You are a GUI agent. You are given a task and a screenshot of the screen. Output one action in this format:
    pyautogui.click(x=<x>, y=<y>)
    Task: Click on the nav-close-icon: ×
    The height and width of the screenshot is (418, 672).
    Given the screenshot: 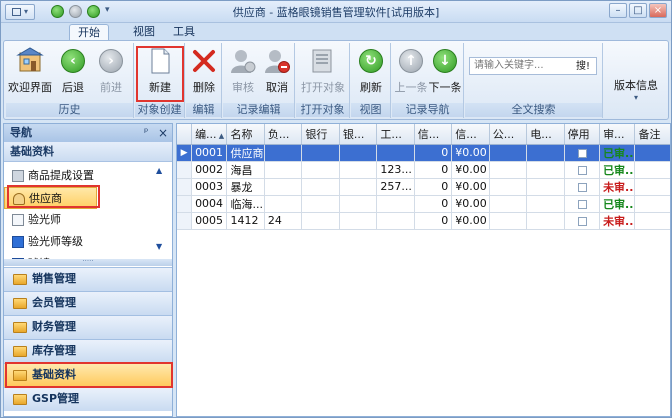 What is the action you would take?
    pyautogui.click(x=163, y=133)
    